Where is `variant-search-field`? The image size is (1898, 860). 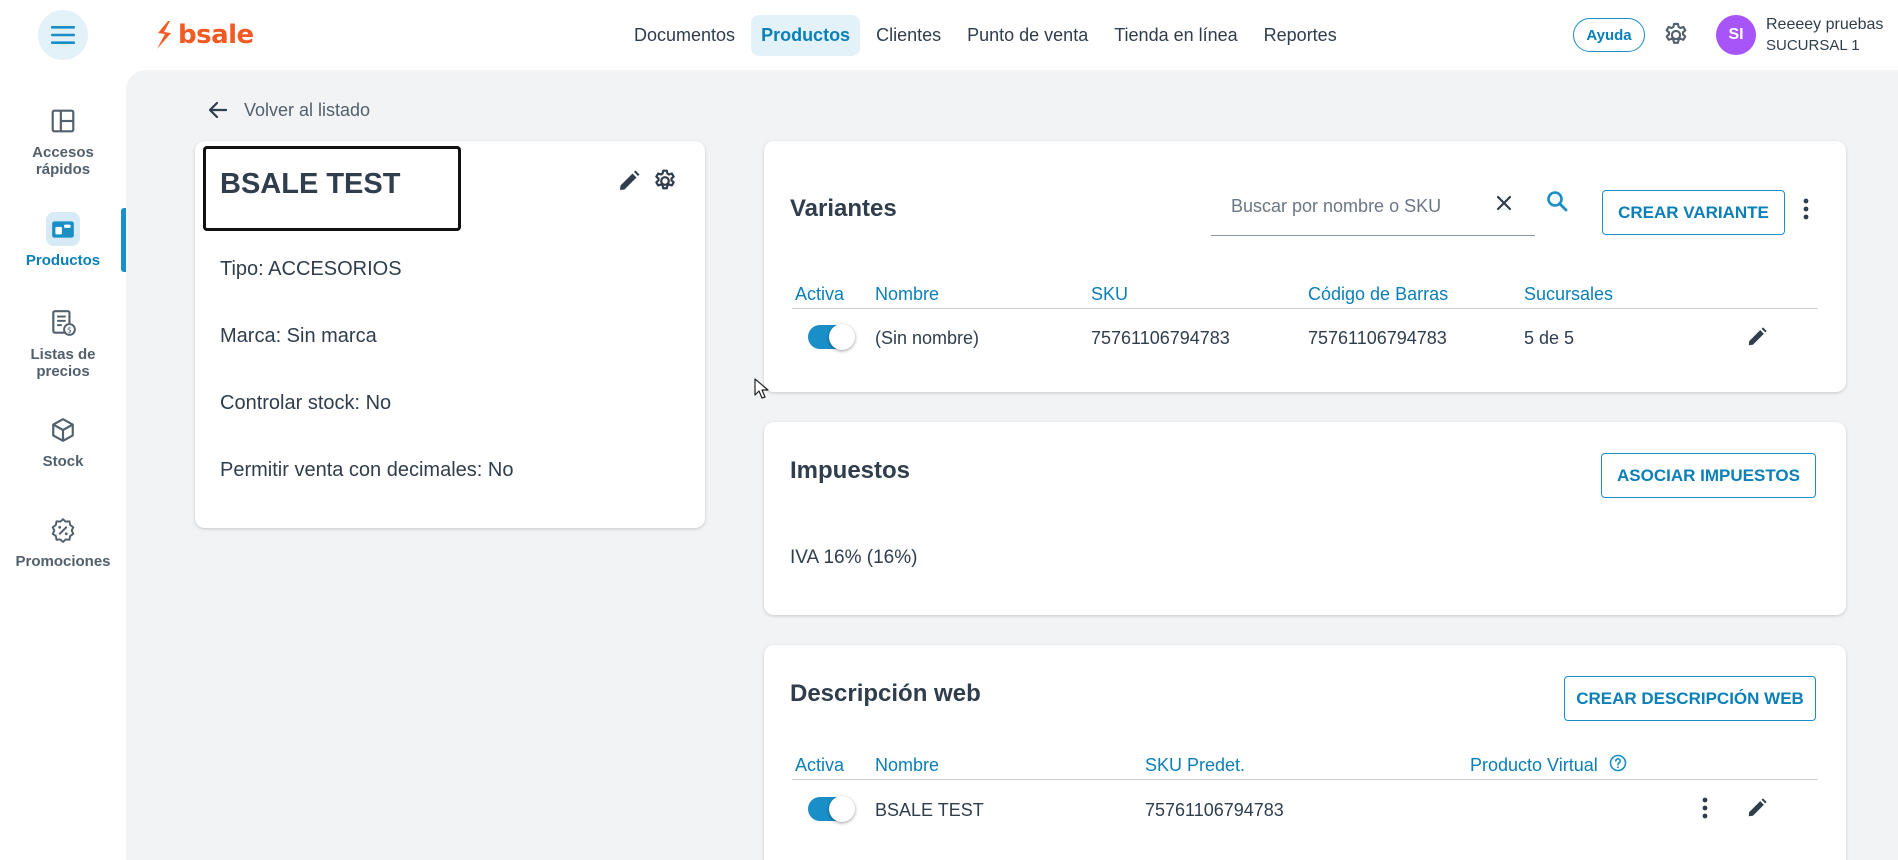
variant-search-field is located at coordinates (1373, 208).